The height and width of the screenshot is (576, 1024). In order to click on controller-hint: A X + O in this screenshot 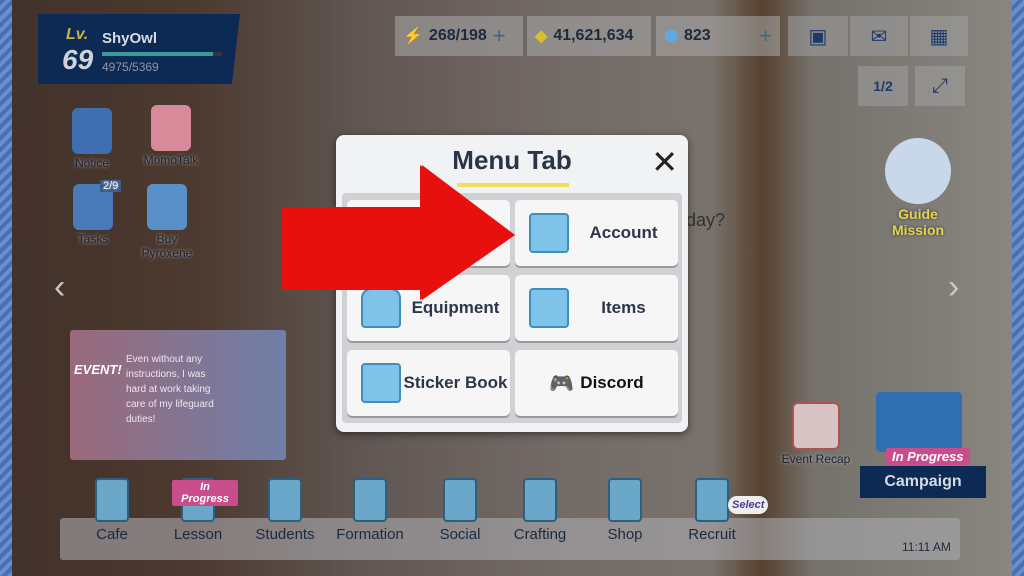, I will do `click(922, 531)`.